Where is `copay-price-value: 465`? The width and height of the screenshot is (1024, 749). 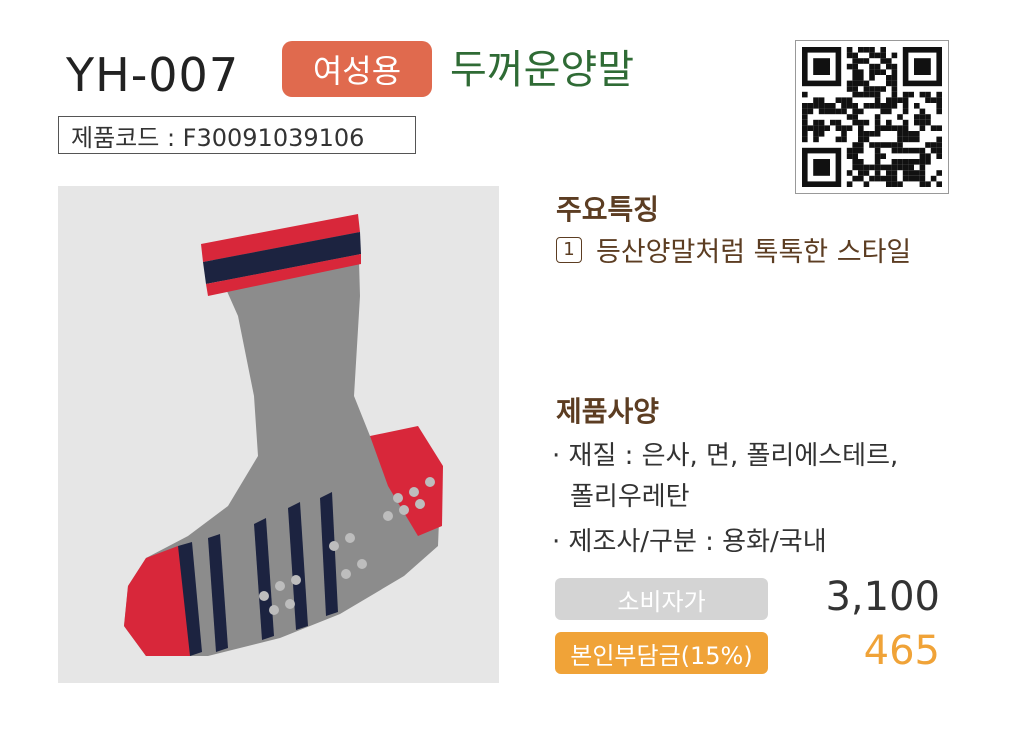
copay-price-value: 465 is located at coordinates (901, 651).